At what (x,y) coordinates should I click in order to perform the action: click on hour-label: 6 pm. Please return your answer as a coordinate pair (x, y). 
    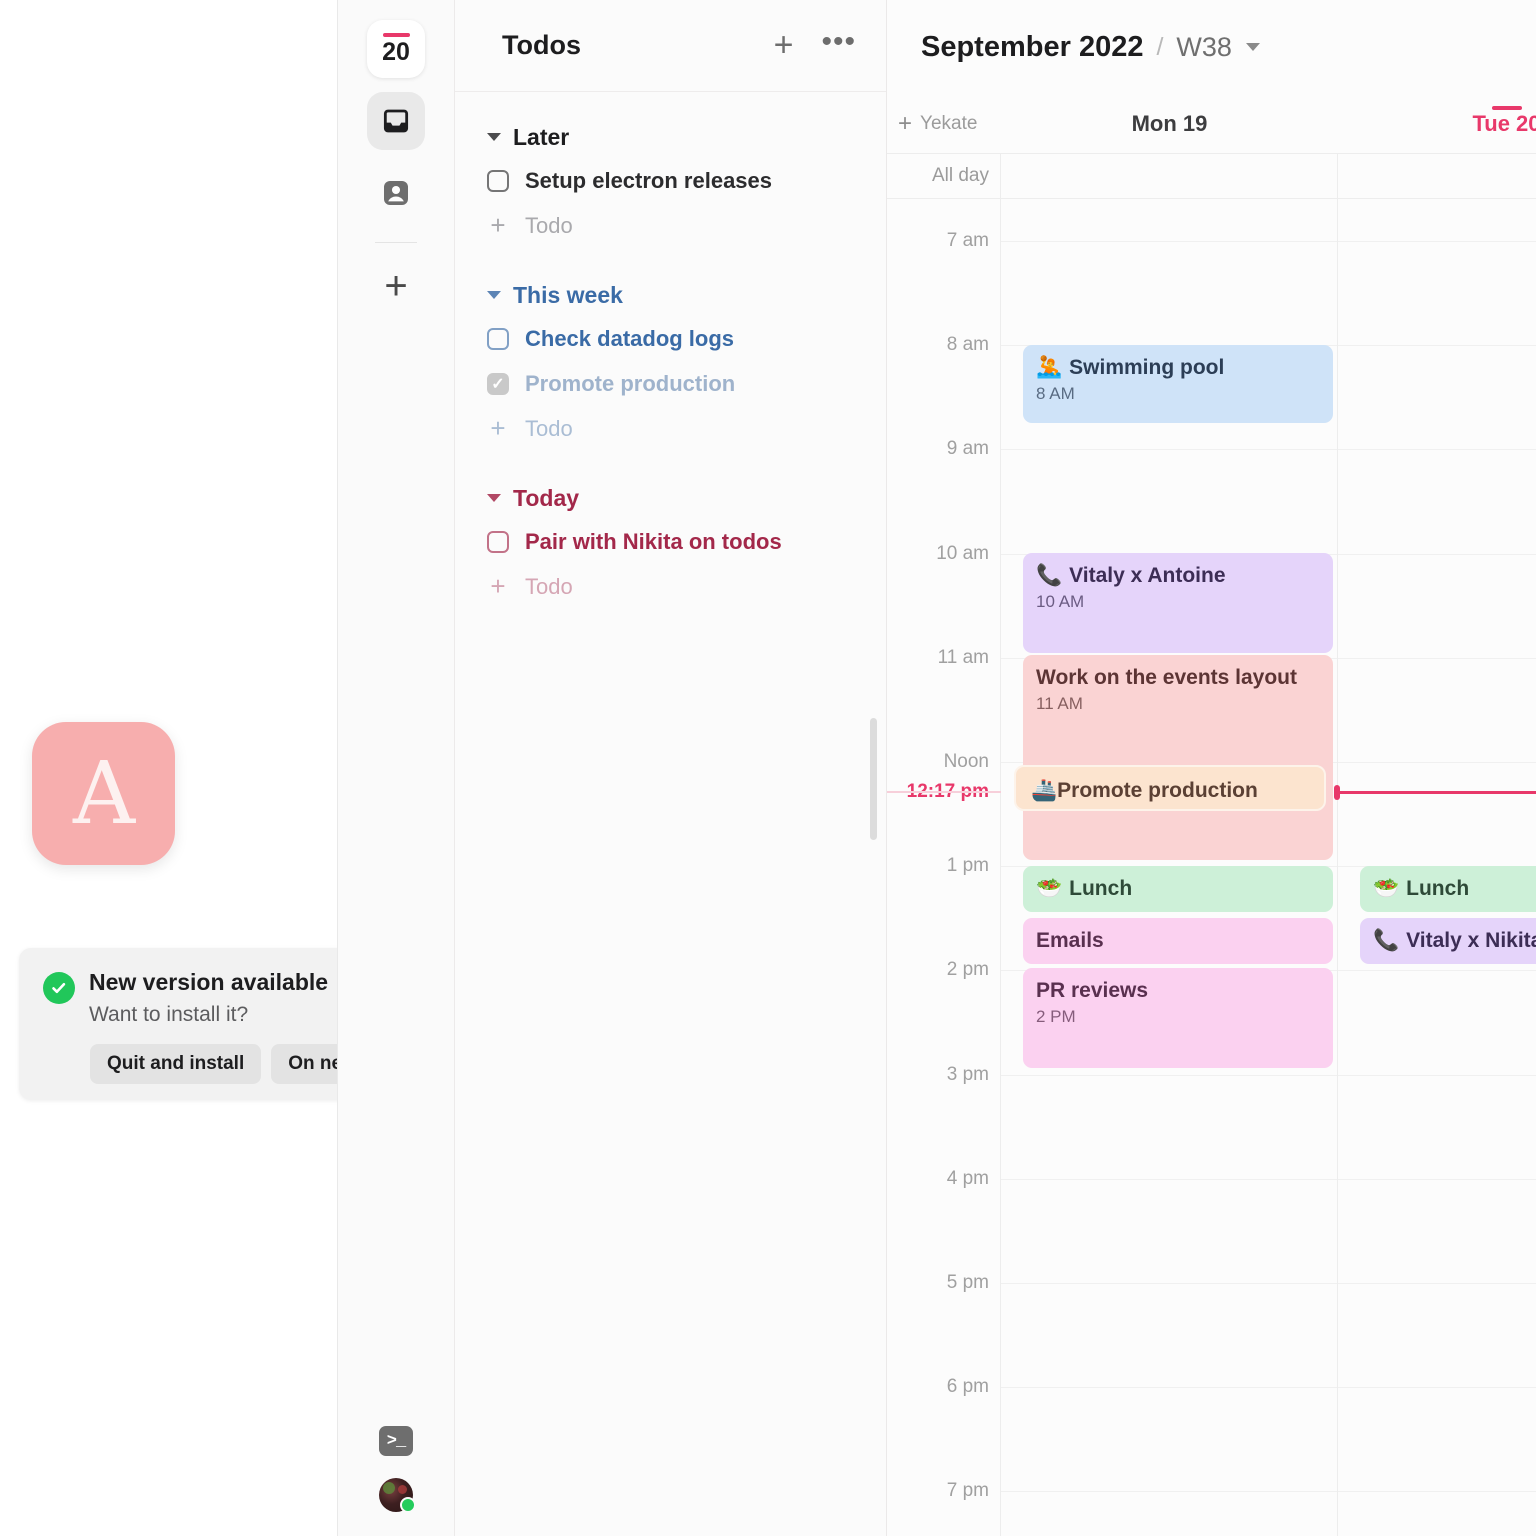
    Looking at the image, I should click on (967, 1387).